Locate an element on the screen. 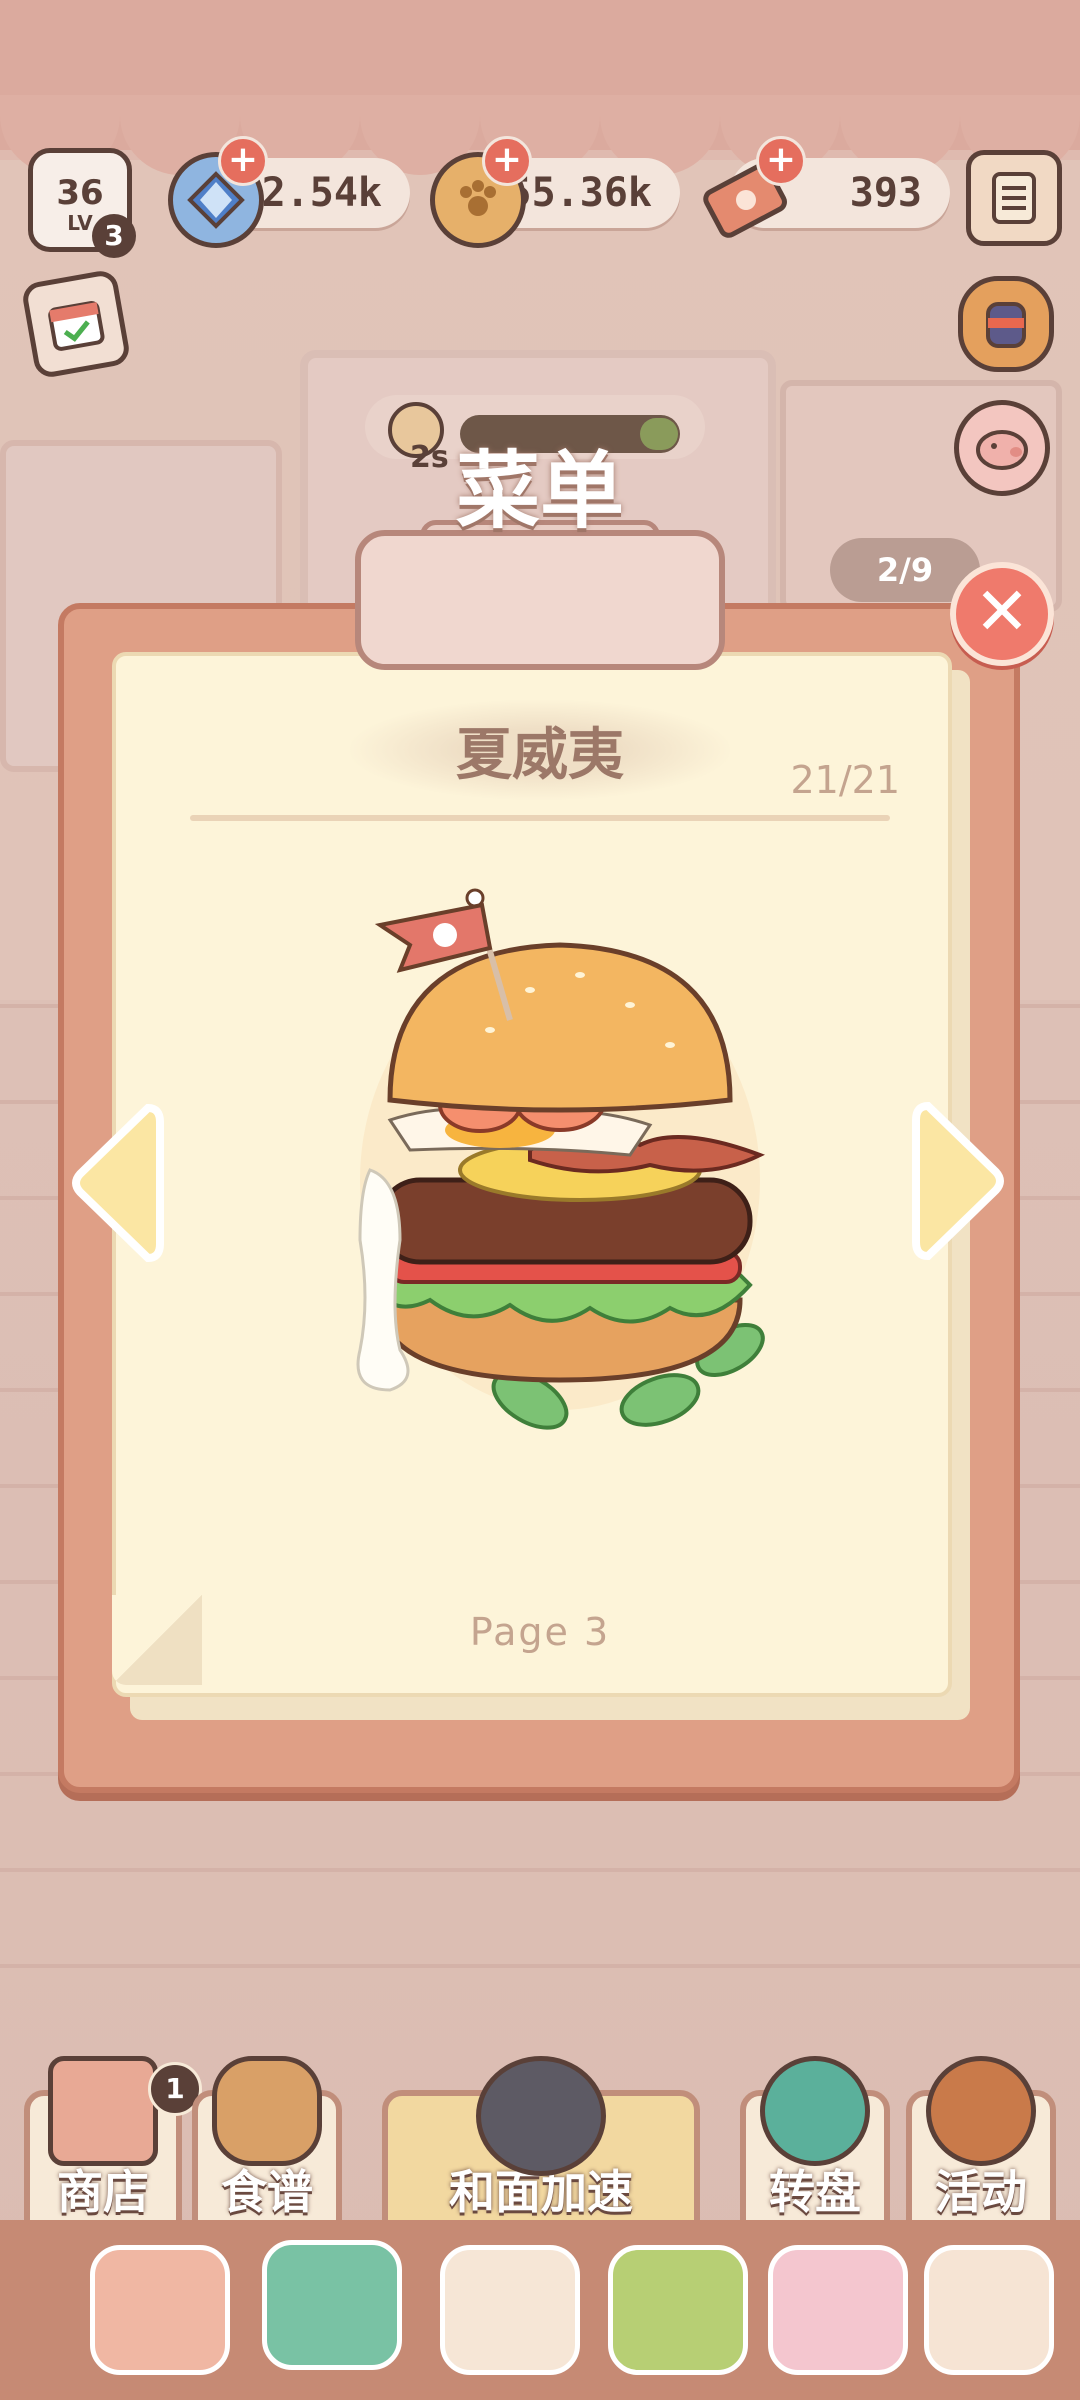 This screenshot has height=2400, width=1080. tickets-value: 393 is located at coordinates (885, 193).